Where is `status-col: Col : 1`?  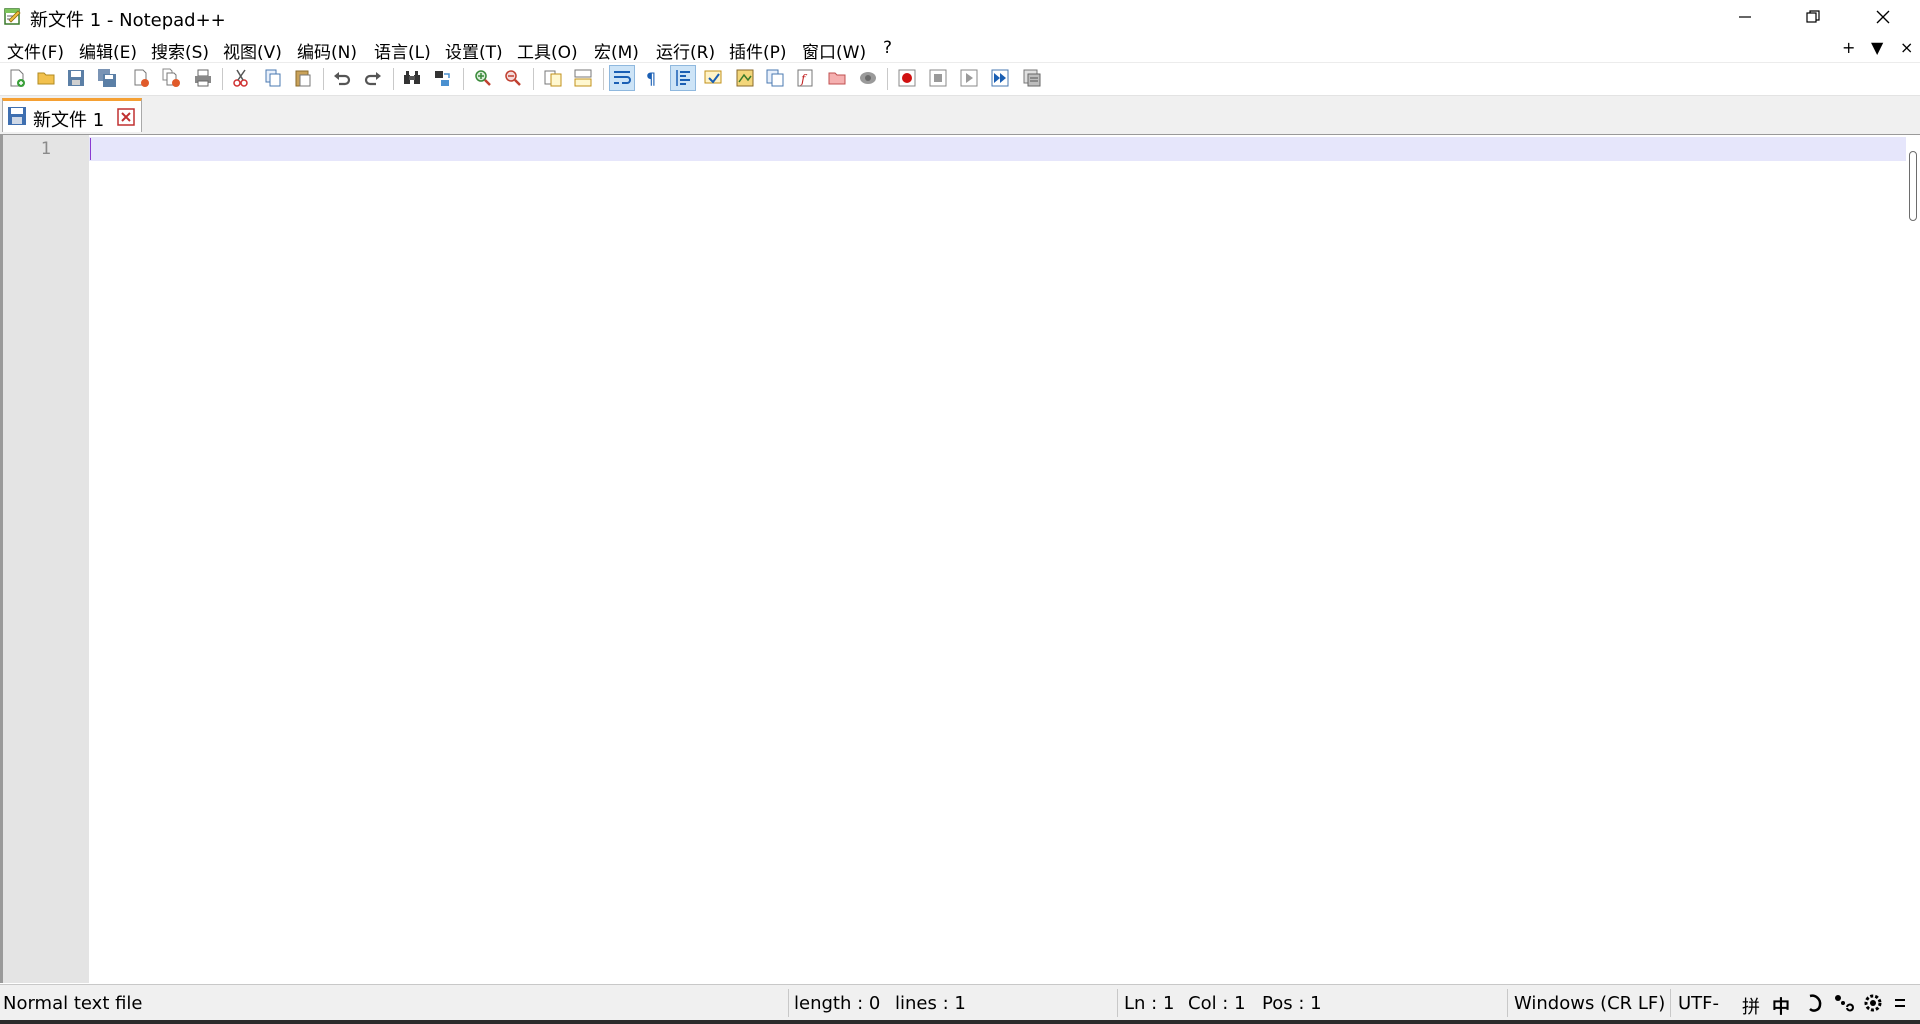 status-col: Col : 1 is located at coordinates (1217, 1003).